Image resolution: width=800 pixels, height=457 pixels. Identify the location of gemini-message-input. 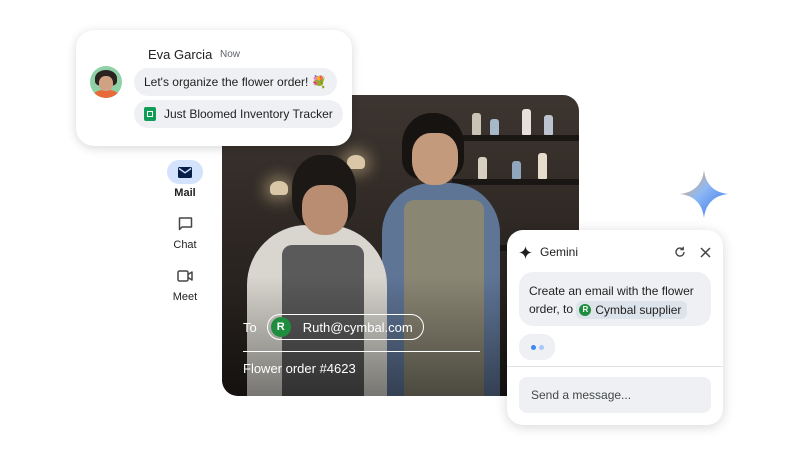
(615, 395).